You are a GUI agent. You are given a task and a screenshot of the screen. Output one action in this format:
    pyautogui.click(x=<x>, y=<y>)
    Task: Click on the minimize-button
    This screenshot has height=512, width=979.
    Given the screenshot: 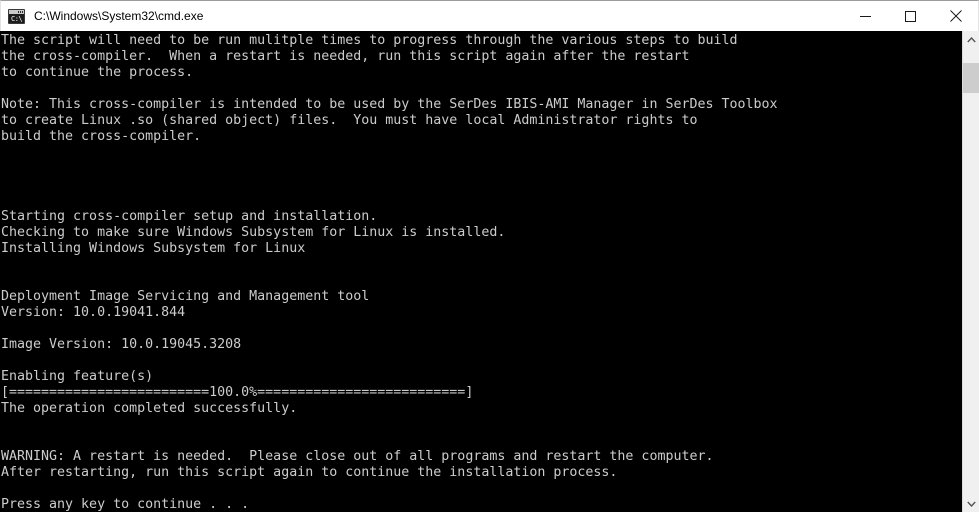 What is the action you would take?
    pyautogui.click(x=865, y=16)
    